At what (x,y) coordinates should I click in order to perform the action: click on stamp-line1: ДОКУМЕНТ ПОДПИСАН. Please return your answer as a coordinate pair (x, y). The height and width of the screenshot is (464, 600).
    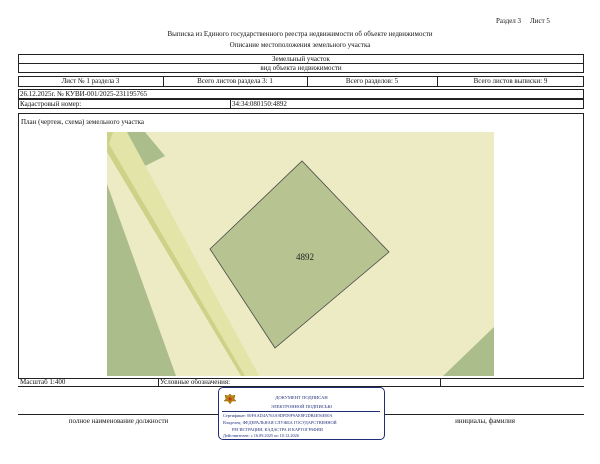
    Looking at the image, I should click on (301, 397).